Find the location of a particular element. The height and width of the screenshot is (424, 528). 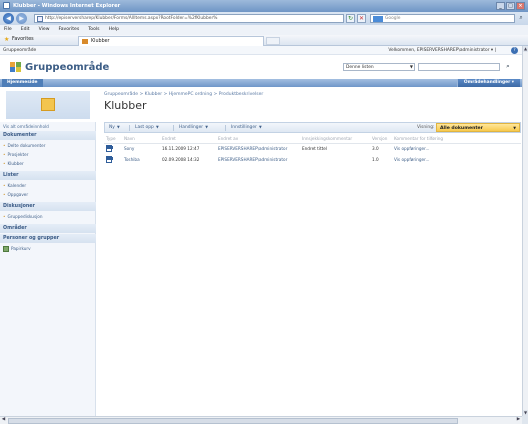

help-icon: ? is located at coordinates (514, 50).